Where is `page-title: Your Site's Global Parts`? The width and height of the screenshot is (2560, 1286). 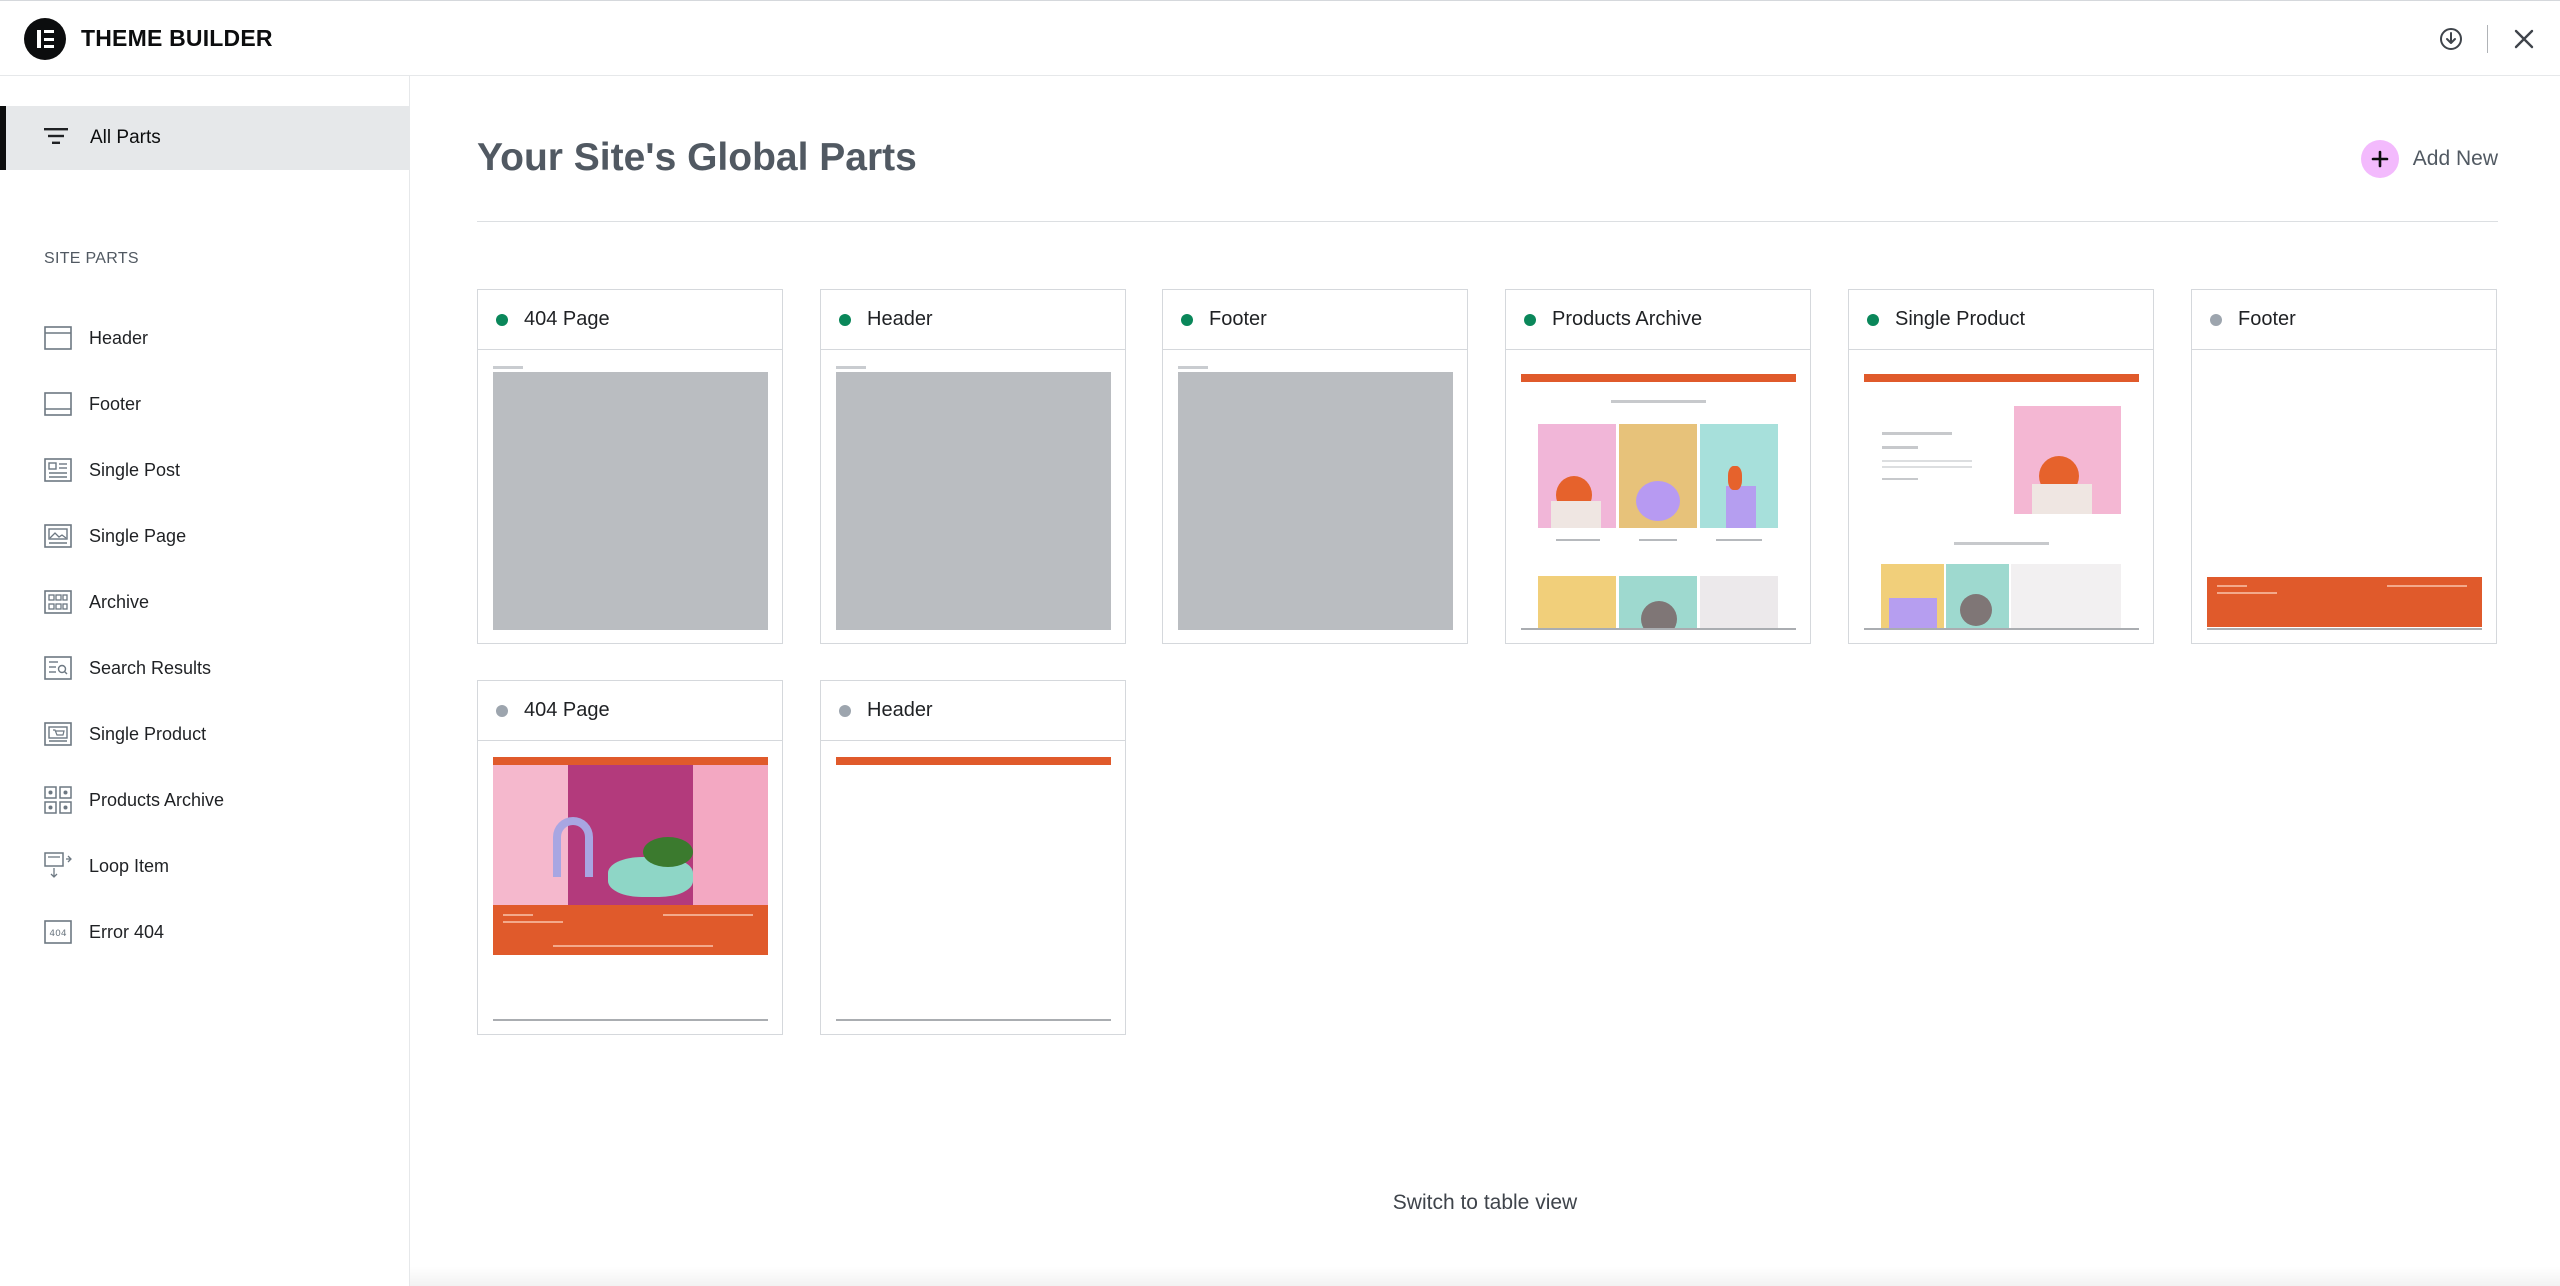 page-title: Your Site's Global Parts is located at coordinates (697, 157).